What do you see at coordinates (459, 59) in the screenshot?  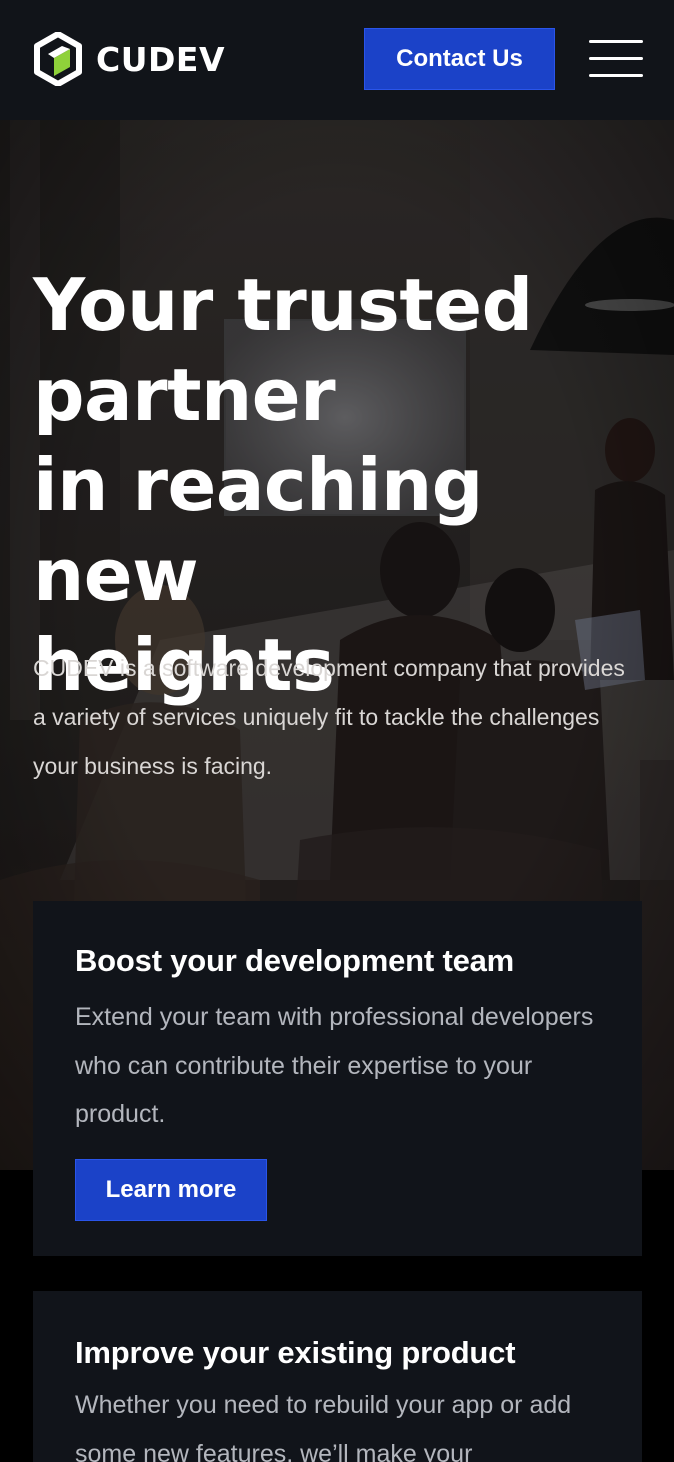 I see `contact-us-button: Contact Us` at bounding box center [459, 59].